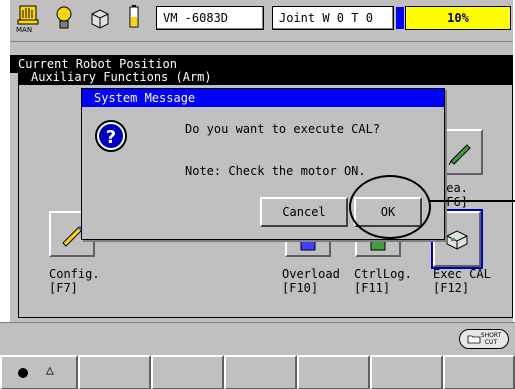 The image size is (515, 389). Describe the element at coordinates (472, 201) in the screenshot. I see `callout-line` at that location.